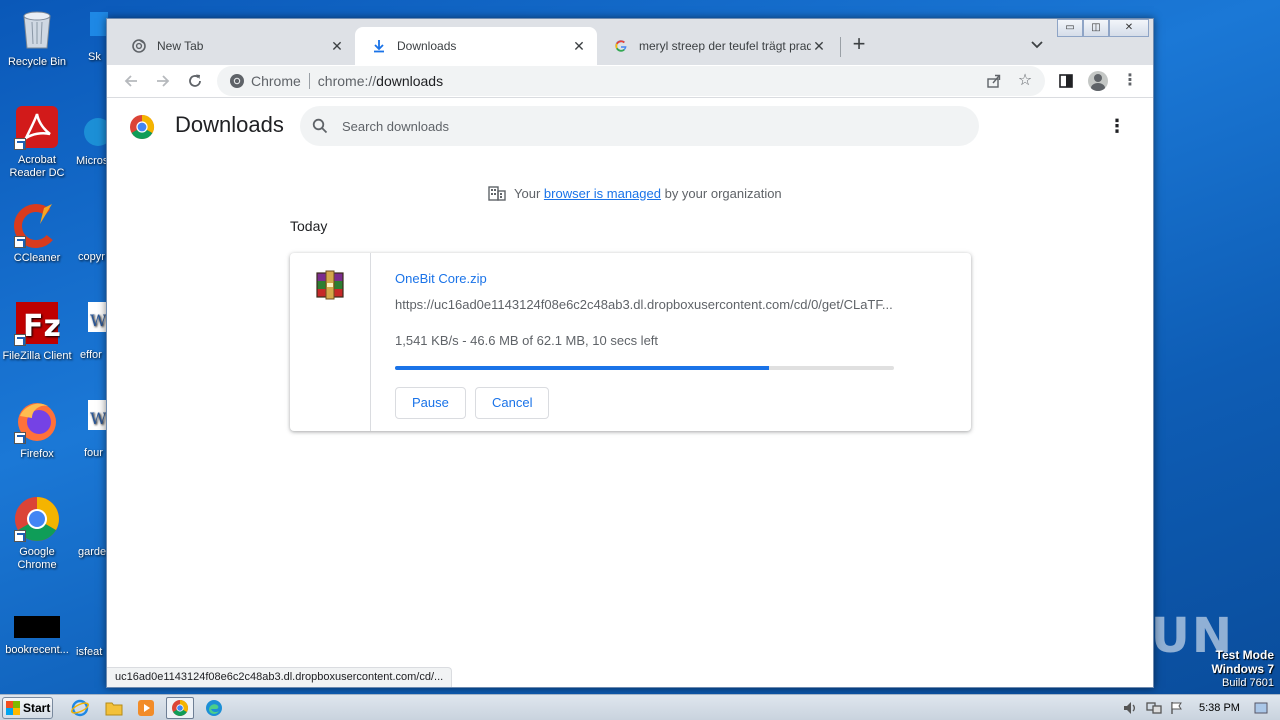  I want to click on site-label: Chrome, so click(276, 81).